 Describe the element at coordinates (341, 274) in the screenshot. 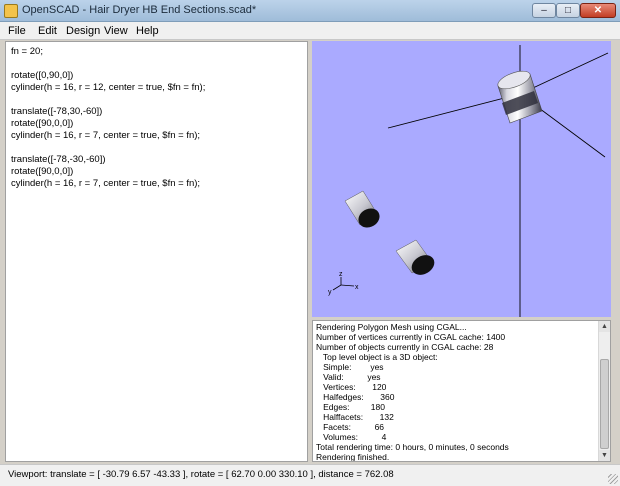

I see `axis-label-z: z` at that location.